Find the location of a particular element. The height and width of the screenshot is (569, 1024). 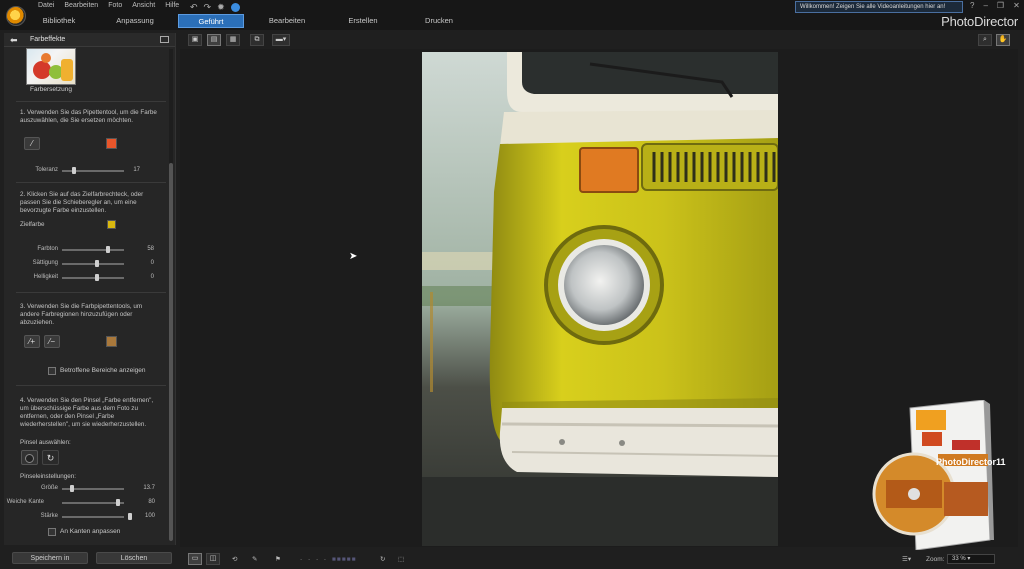

feather-knob is located at coordinates (118, 502).